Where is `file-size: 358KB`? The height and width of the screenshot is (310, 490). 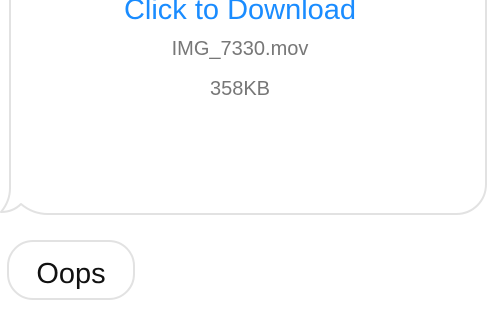 file-size: 358KB is located at coordinates (240, 89).